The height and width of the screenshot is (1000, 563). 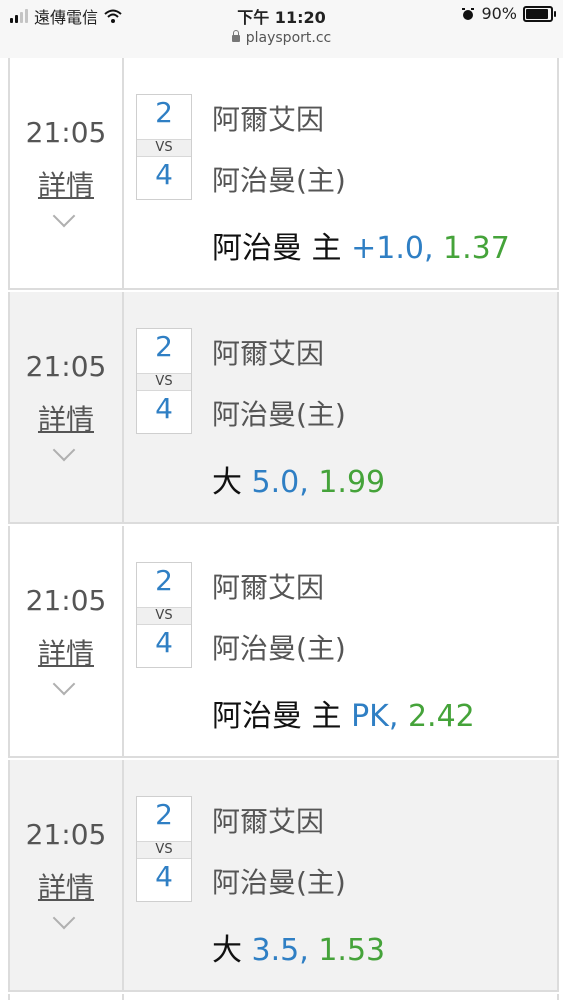 I want to click on bet-pick: 阿治曼 主 +1.0, 1.37, so click(x=361, y=245).